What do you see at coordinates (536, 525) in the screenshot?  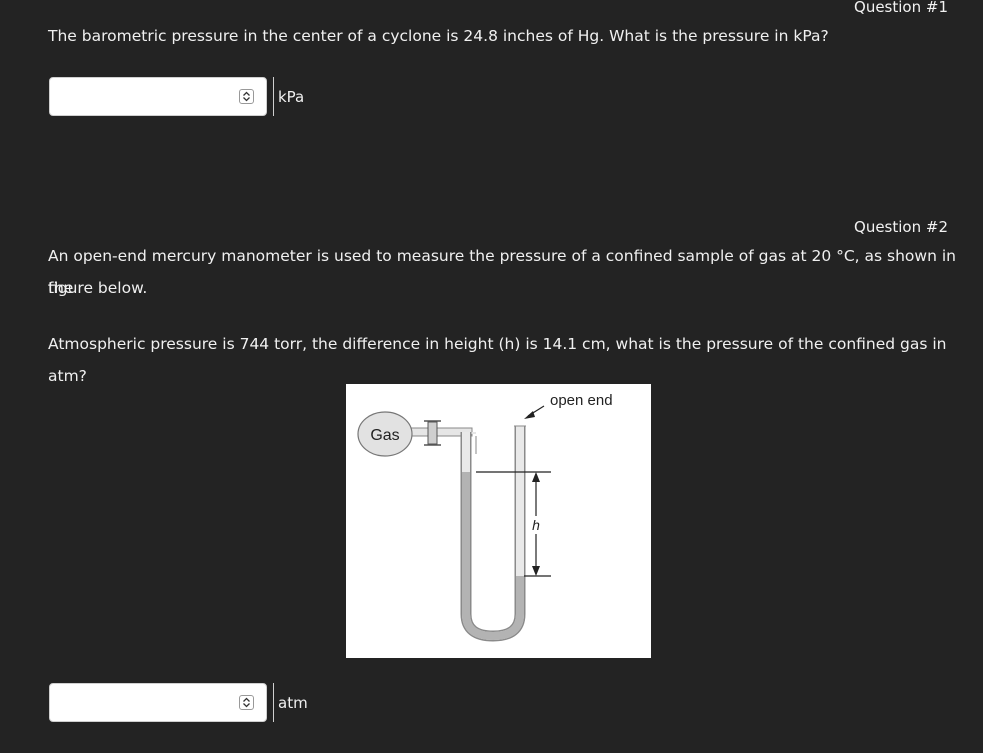 I see `h-label: h` at bounding box center [536, 525].